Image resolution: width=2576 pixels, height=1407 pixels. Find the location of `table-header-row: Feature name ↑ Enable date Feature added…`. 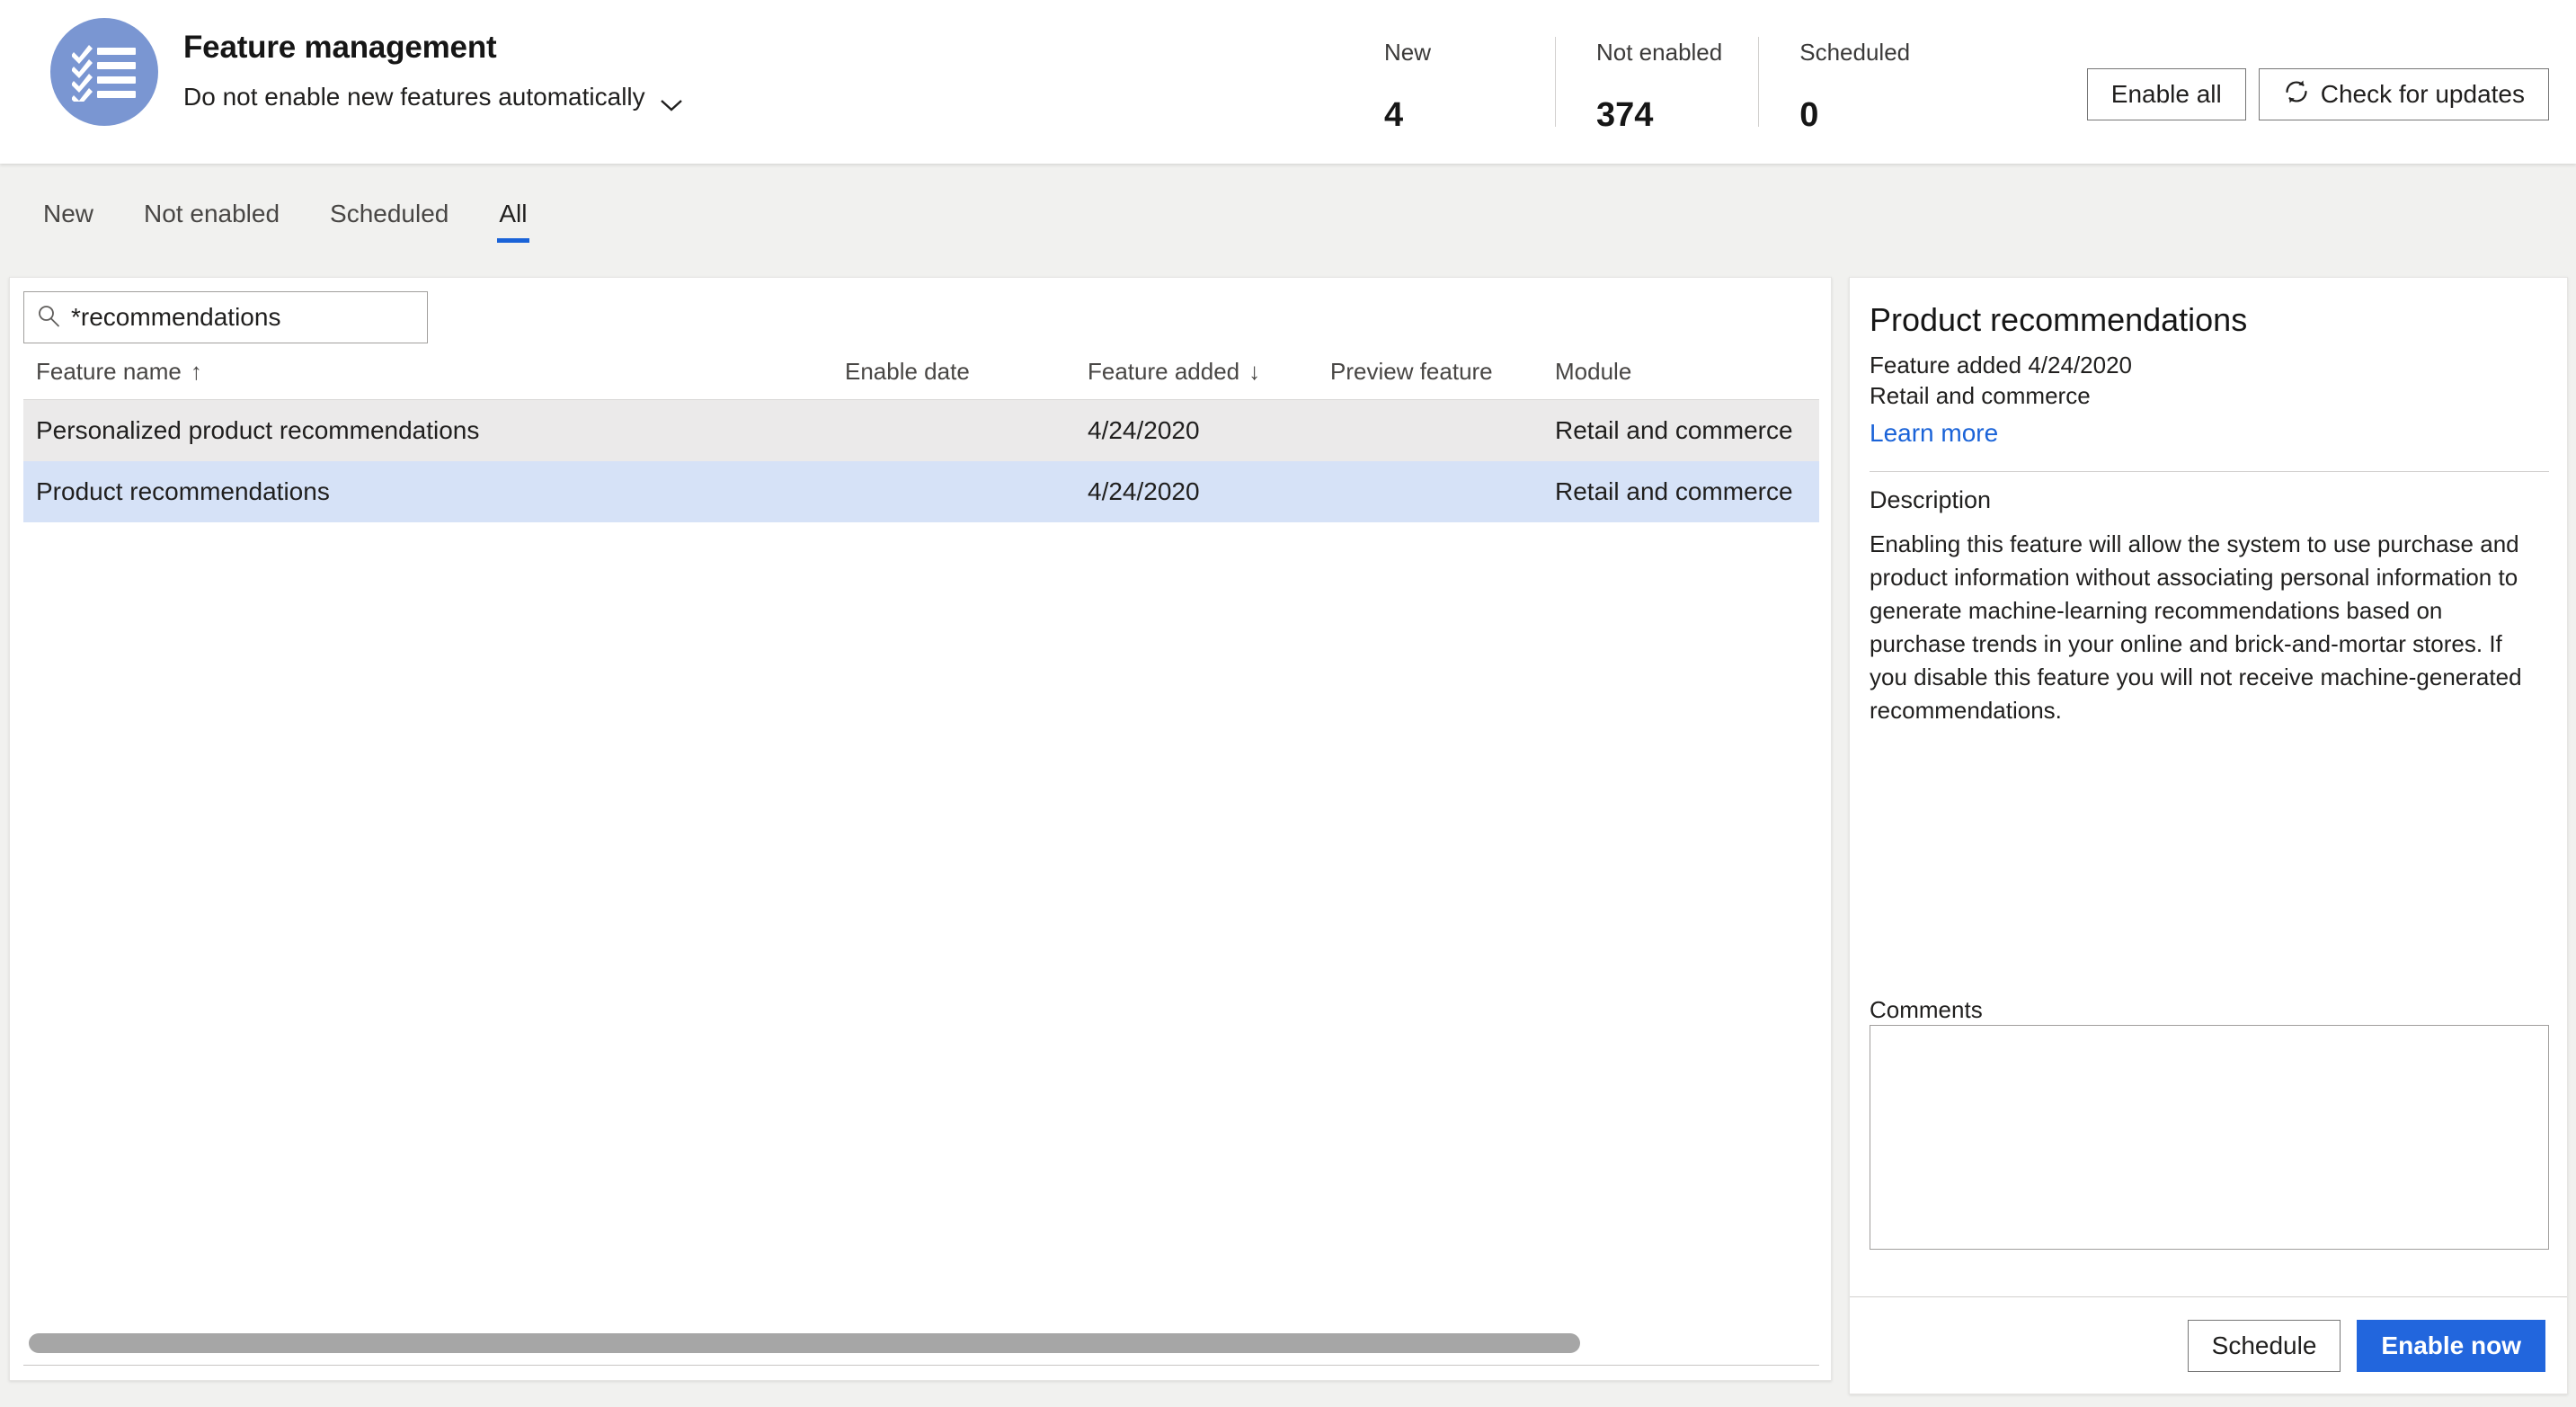

table-header-row: Feature name ↑ Enable date Feature added… is located at coordinates (921, 372).